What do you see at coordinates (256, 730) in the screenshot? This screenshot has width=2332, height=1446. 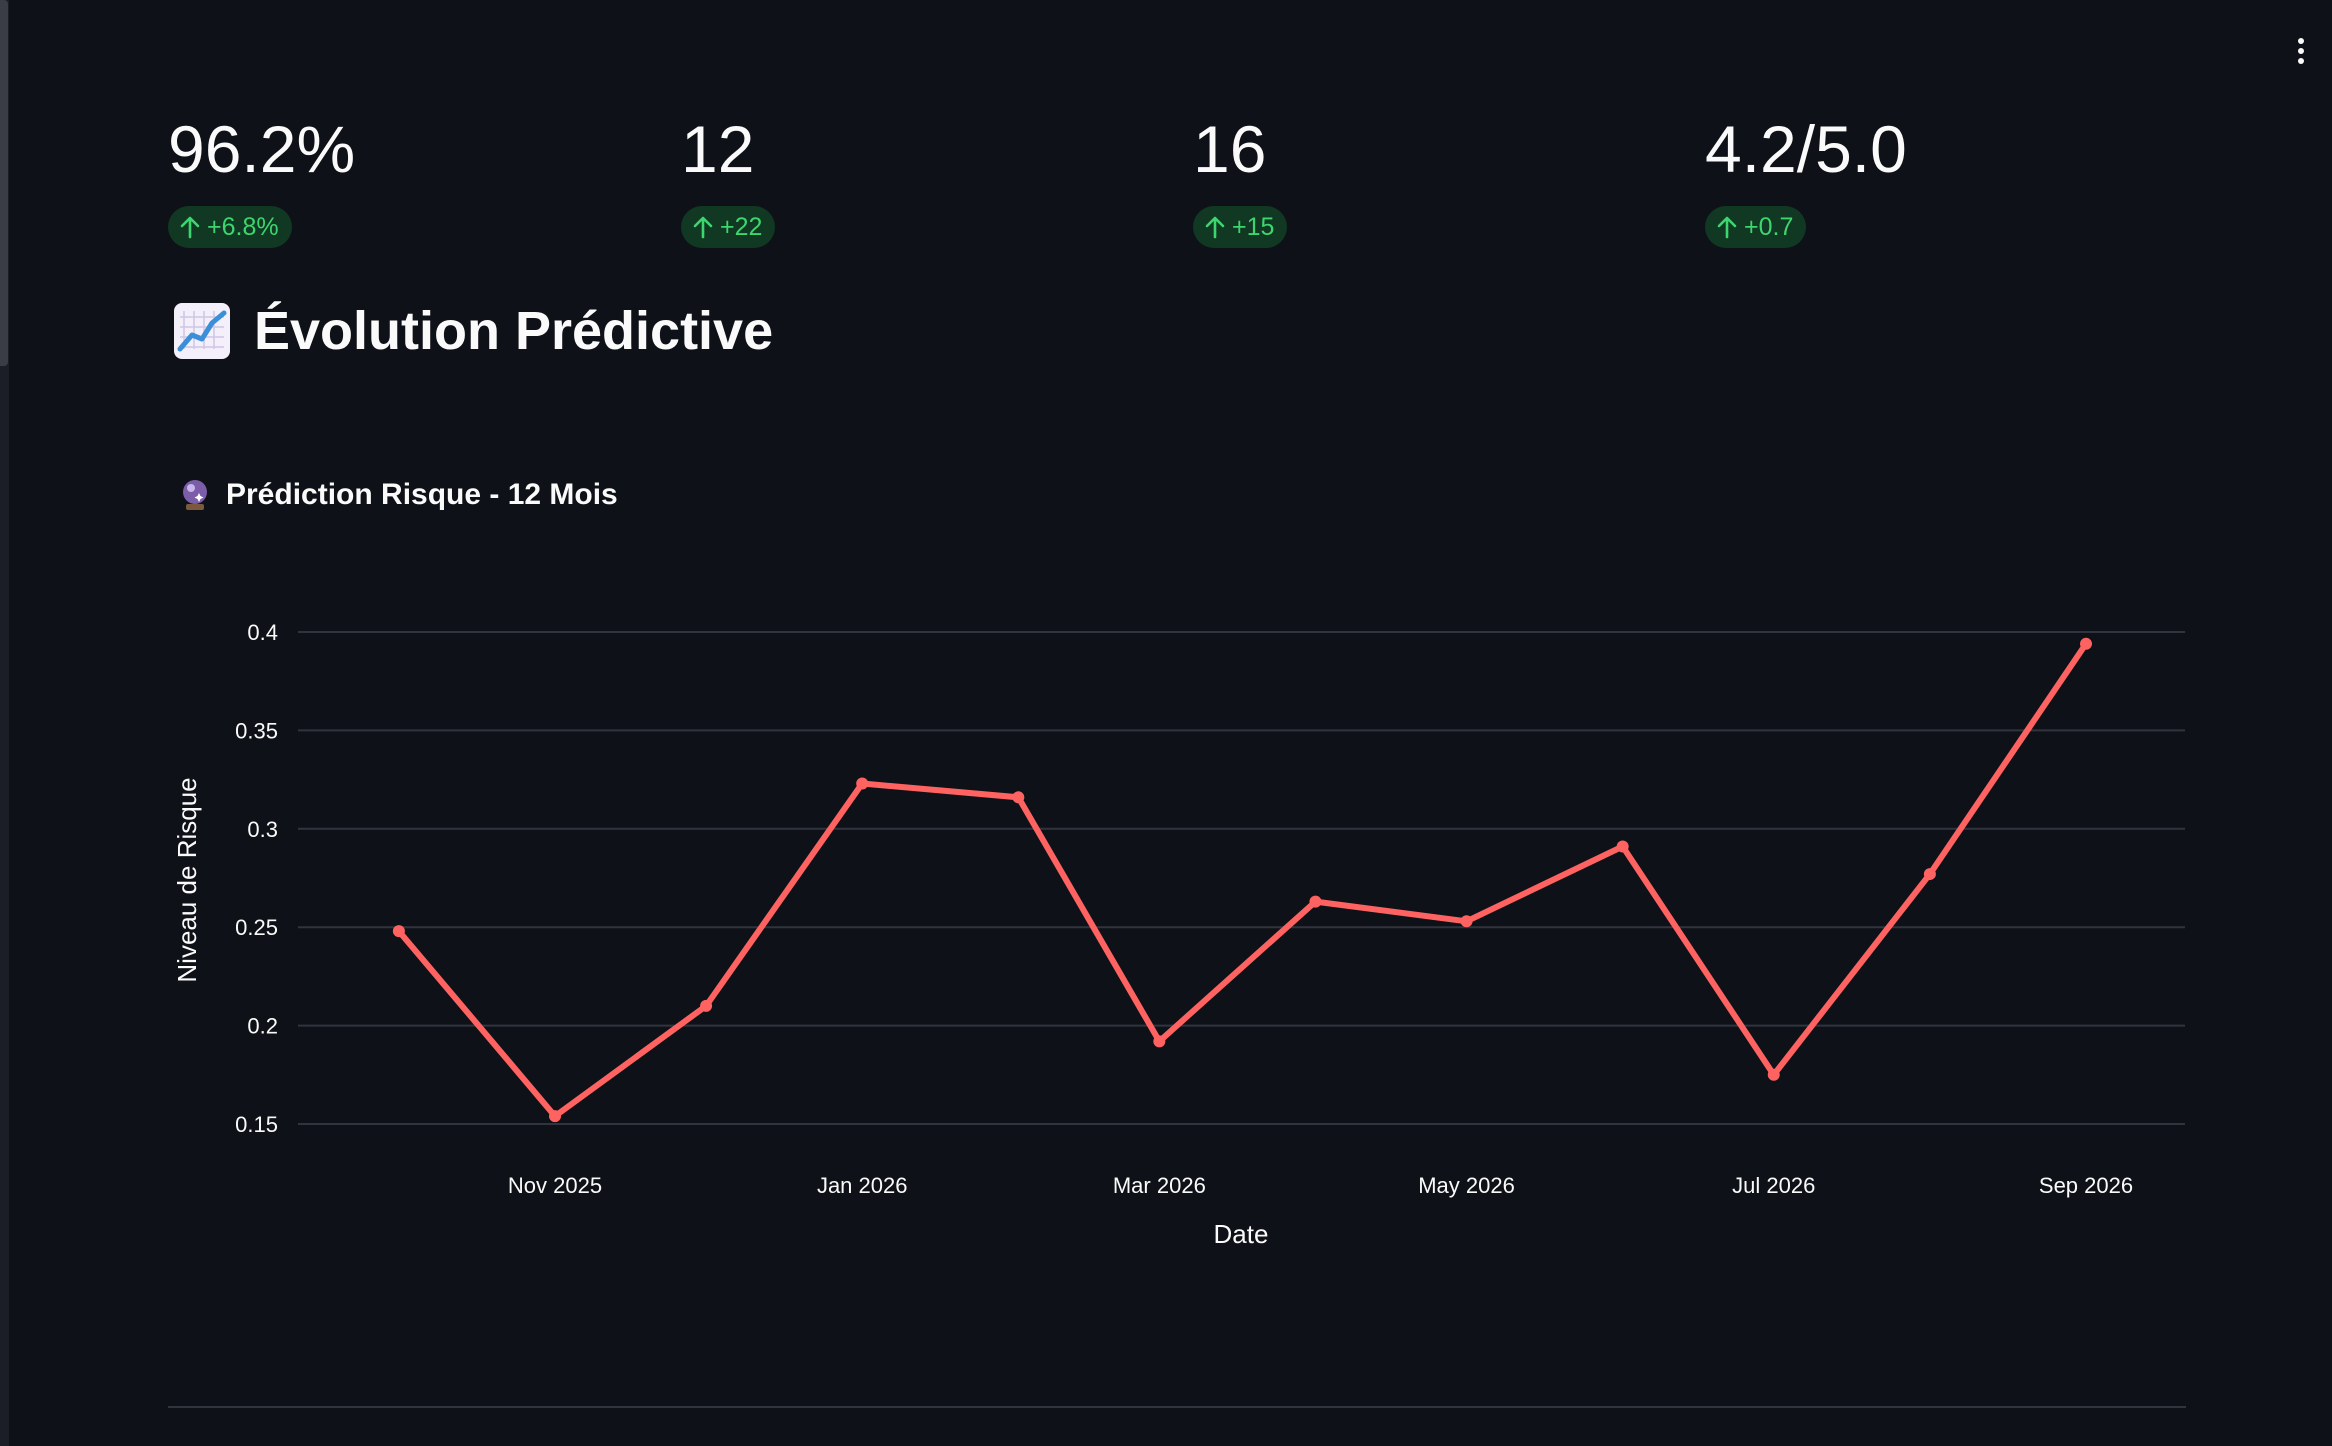 I see `y-tick-label: 0.35` at bounding box center [256, 730].